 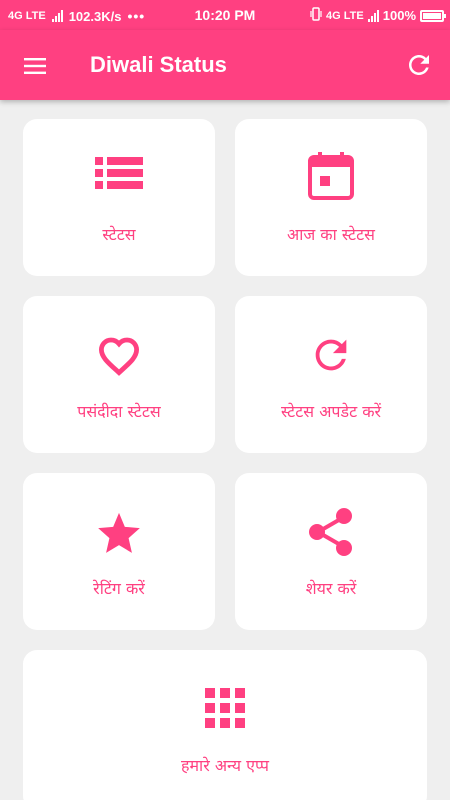 I want to click on refresh-button, so click(x=419, y=65).